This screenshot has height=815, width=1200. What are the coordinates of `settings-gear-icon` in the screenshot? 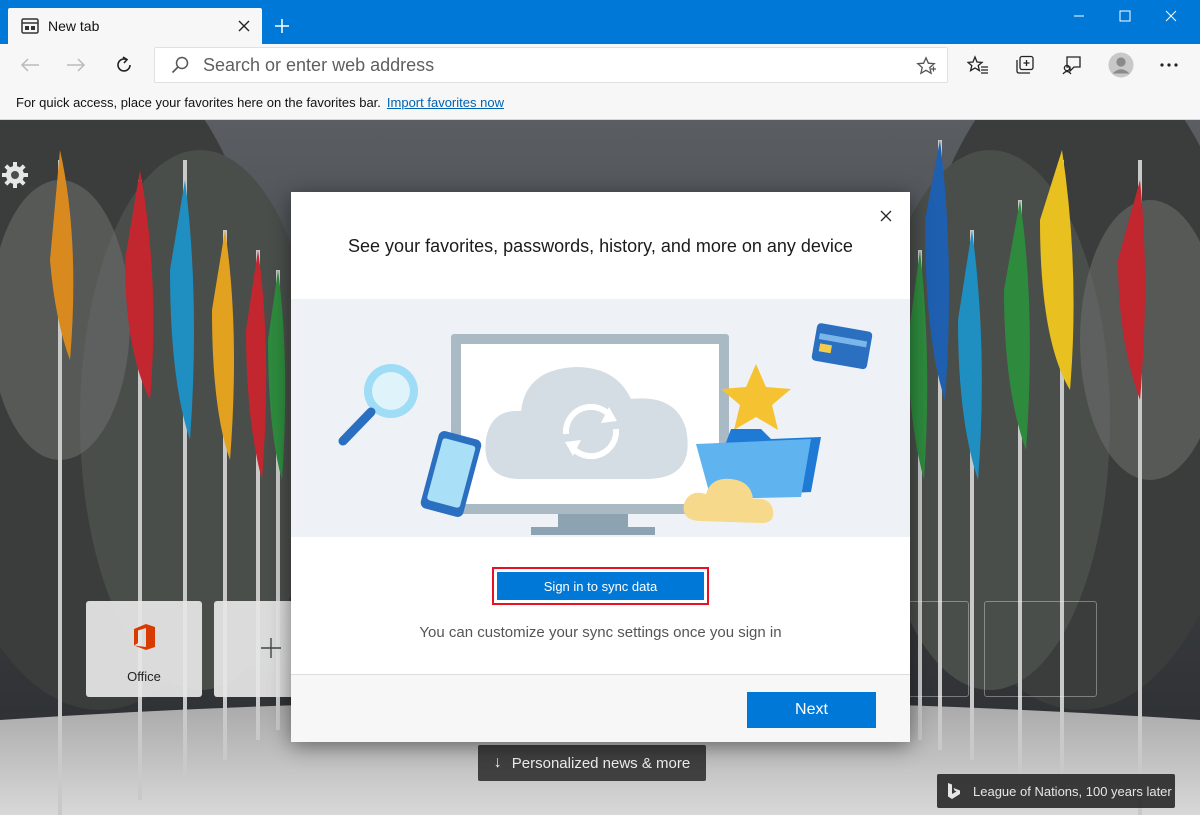 It's located at (15, 175).